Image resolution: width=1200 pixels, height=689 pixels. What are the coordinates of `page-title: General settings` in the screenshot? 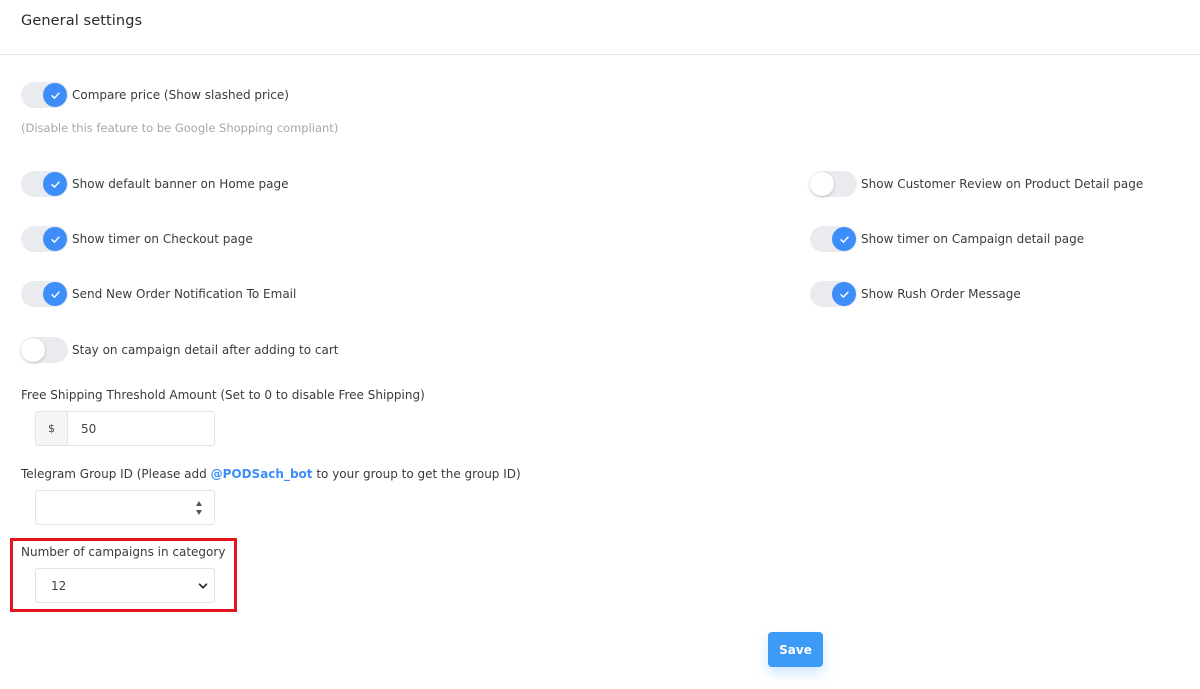 It's located at (82, 21).